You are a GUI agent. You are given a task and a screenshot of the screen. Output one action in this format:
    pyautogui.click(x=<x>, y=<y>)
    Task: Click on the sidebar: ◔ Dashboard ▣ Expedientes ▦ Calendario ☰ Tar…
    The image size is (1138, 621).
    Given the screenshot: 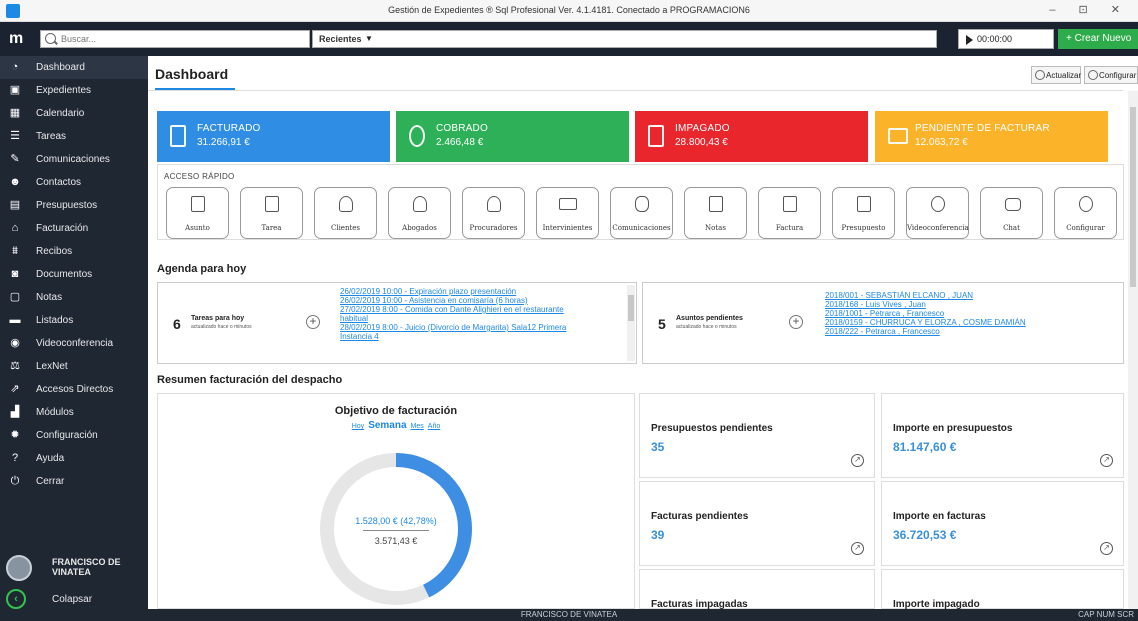 What is the action you would take?
    pyautogui.click(x=74, y=332)
    